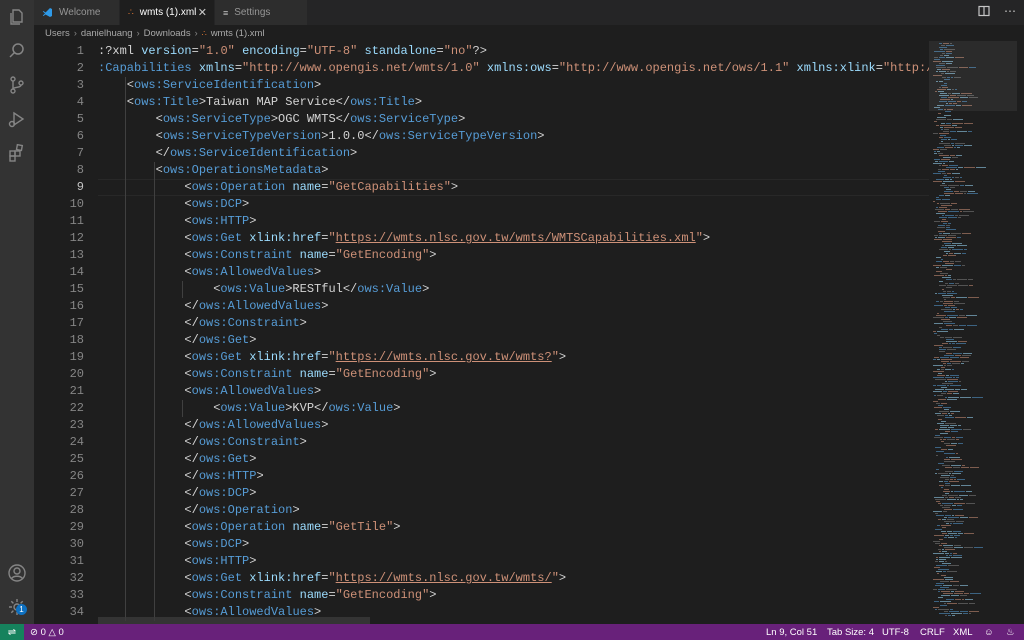 This screenshot has height=640, width=1024. Describe the element at coordinates (76, 493) in the screenshot. I see `line-number: 27` at that location.